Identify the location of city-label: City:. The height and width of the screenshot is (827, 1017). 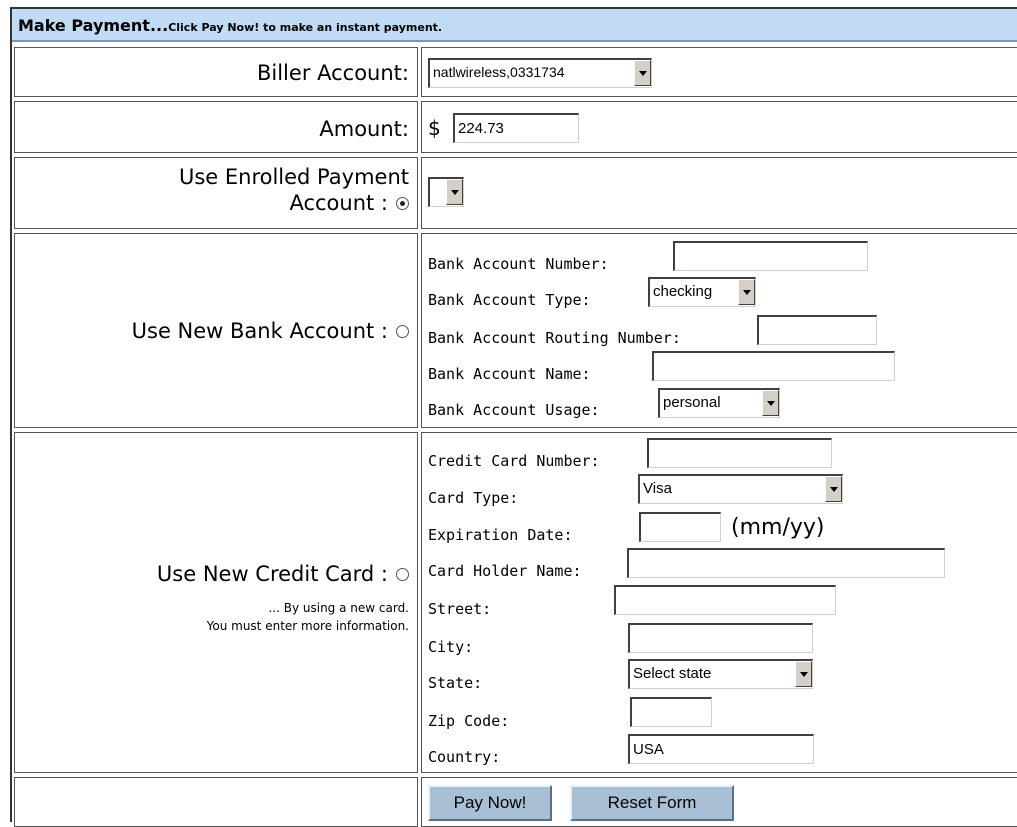
(451, 647).